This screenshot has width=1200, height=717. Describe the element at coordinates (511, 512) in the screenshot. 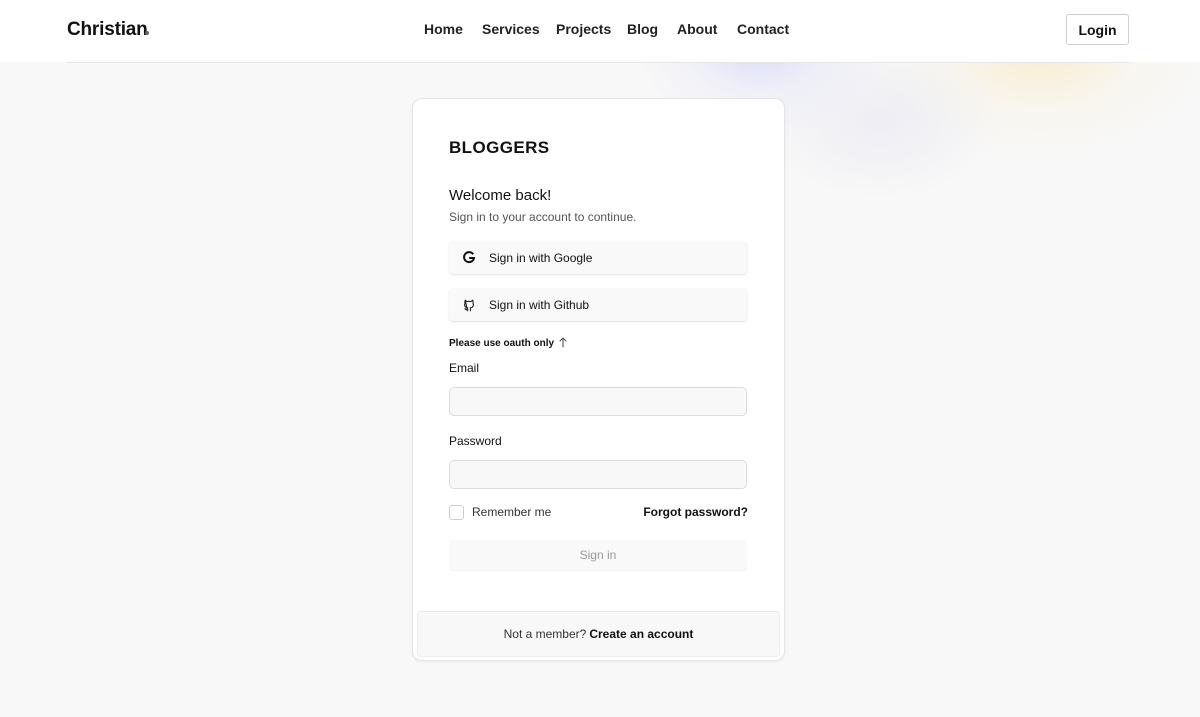

I see `remember-me-label: Remember me` at that location.